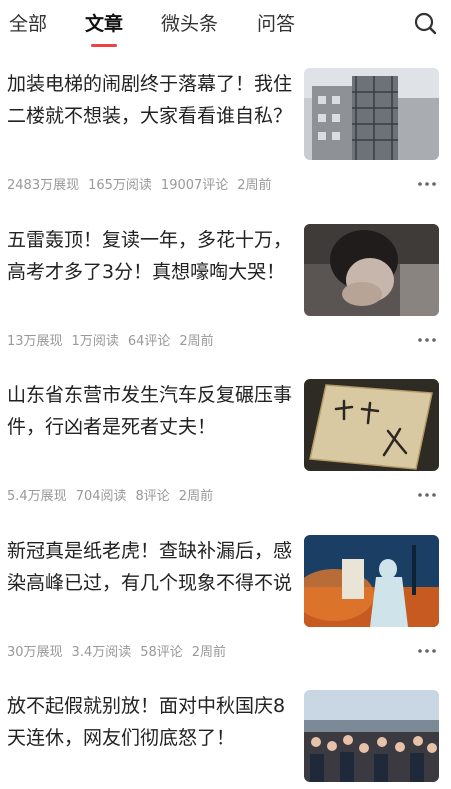  Describe the element at coordinates (104, 45) in the screenshot. I see `active-tab-indicator` at that location.